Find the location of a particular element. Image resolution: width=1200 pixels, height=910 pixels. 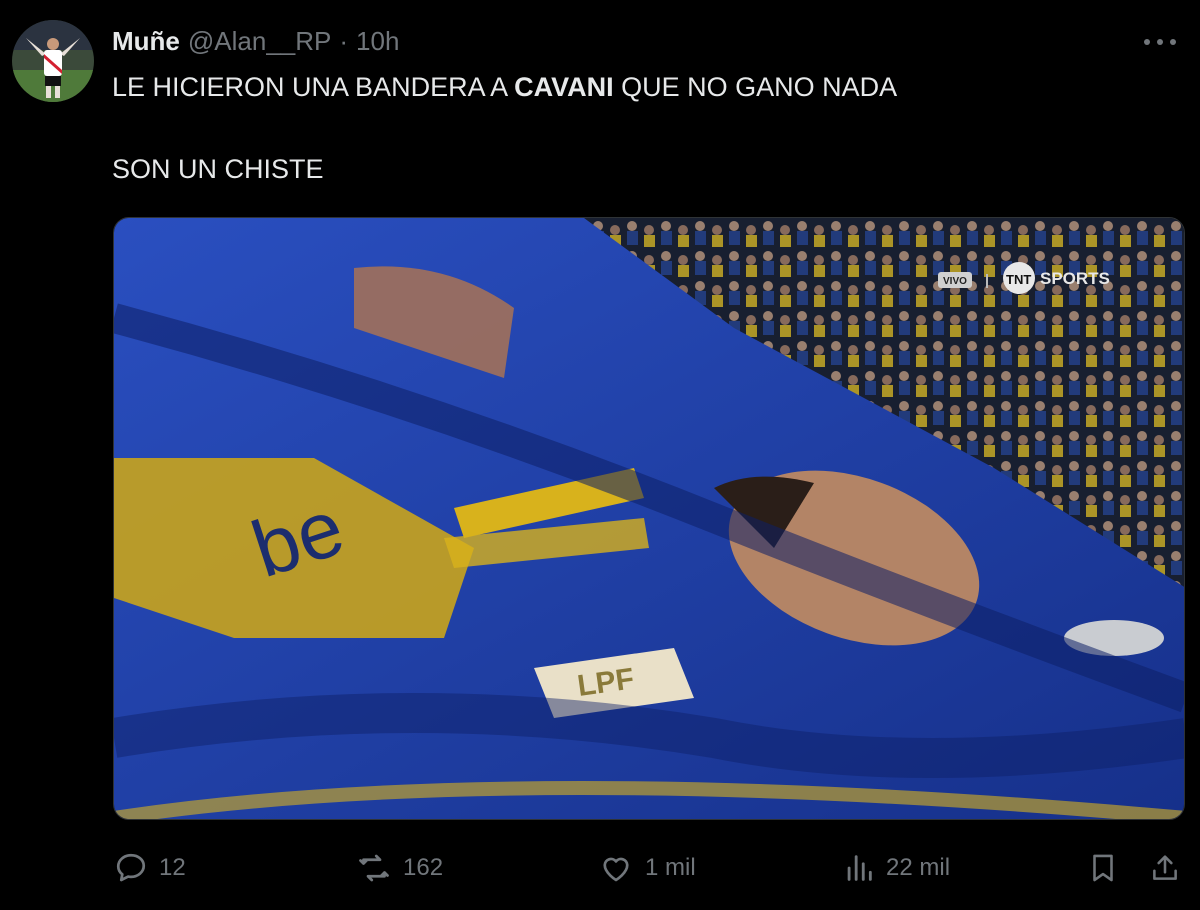

bookmark-icon is located at coordinates (1103, 868).